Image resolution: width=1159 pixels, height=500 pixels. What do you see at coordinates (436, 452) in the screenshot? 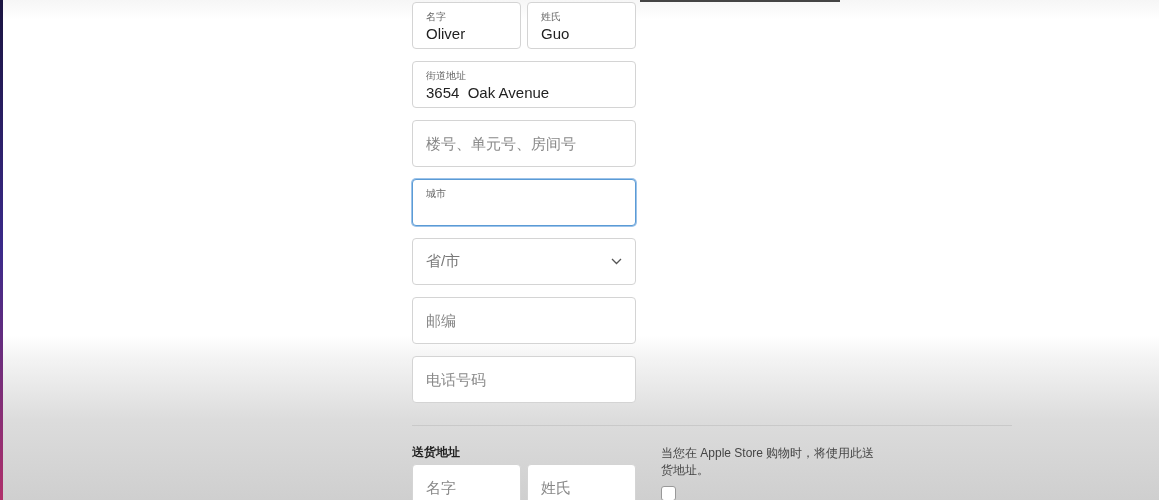
I see `section-title: 送货地址` at bounding box center [436, 452].